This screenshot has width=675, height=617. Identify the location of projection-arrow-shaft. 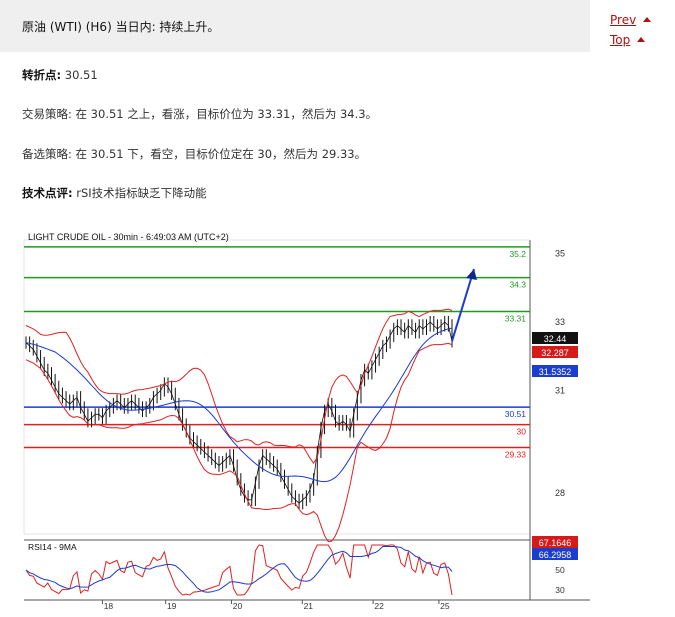
(463, 305).